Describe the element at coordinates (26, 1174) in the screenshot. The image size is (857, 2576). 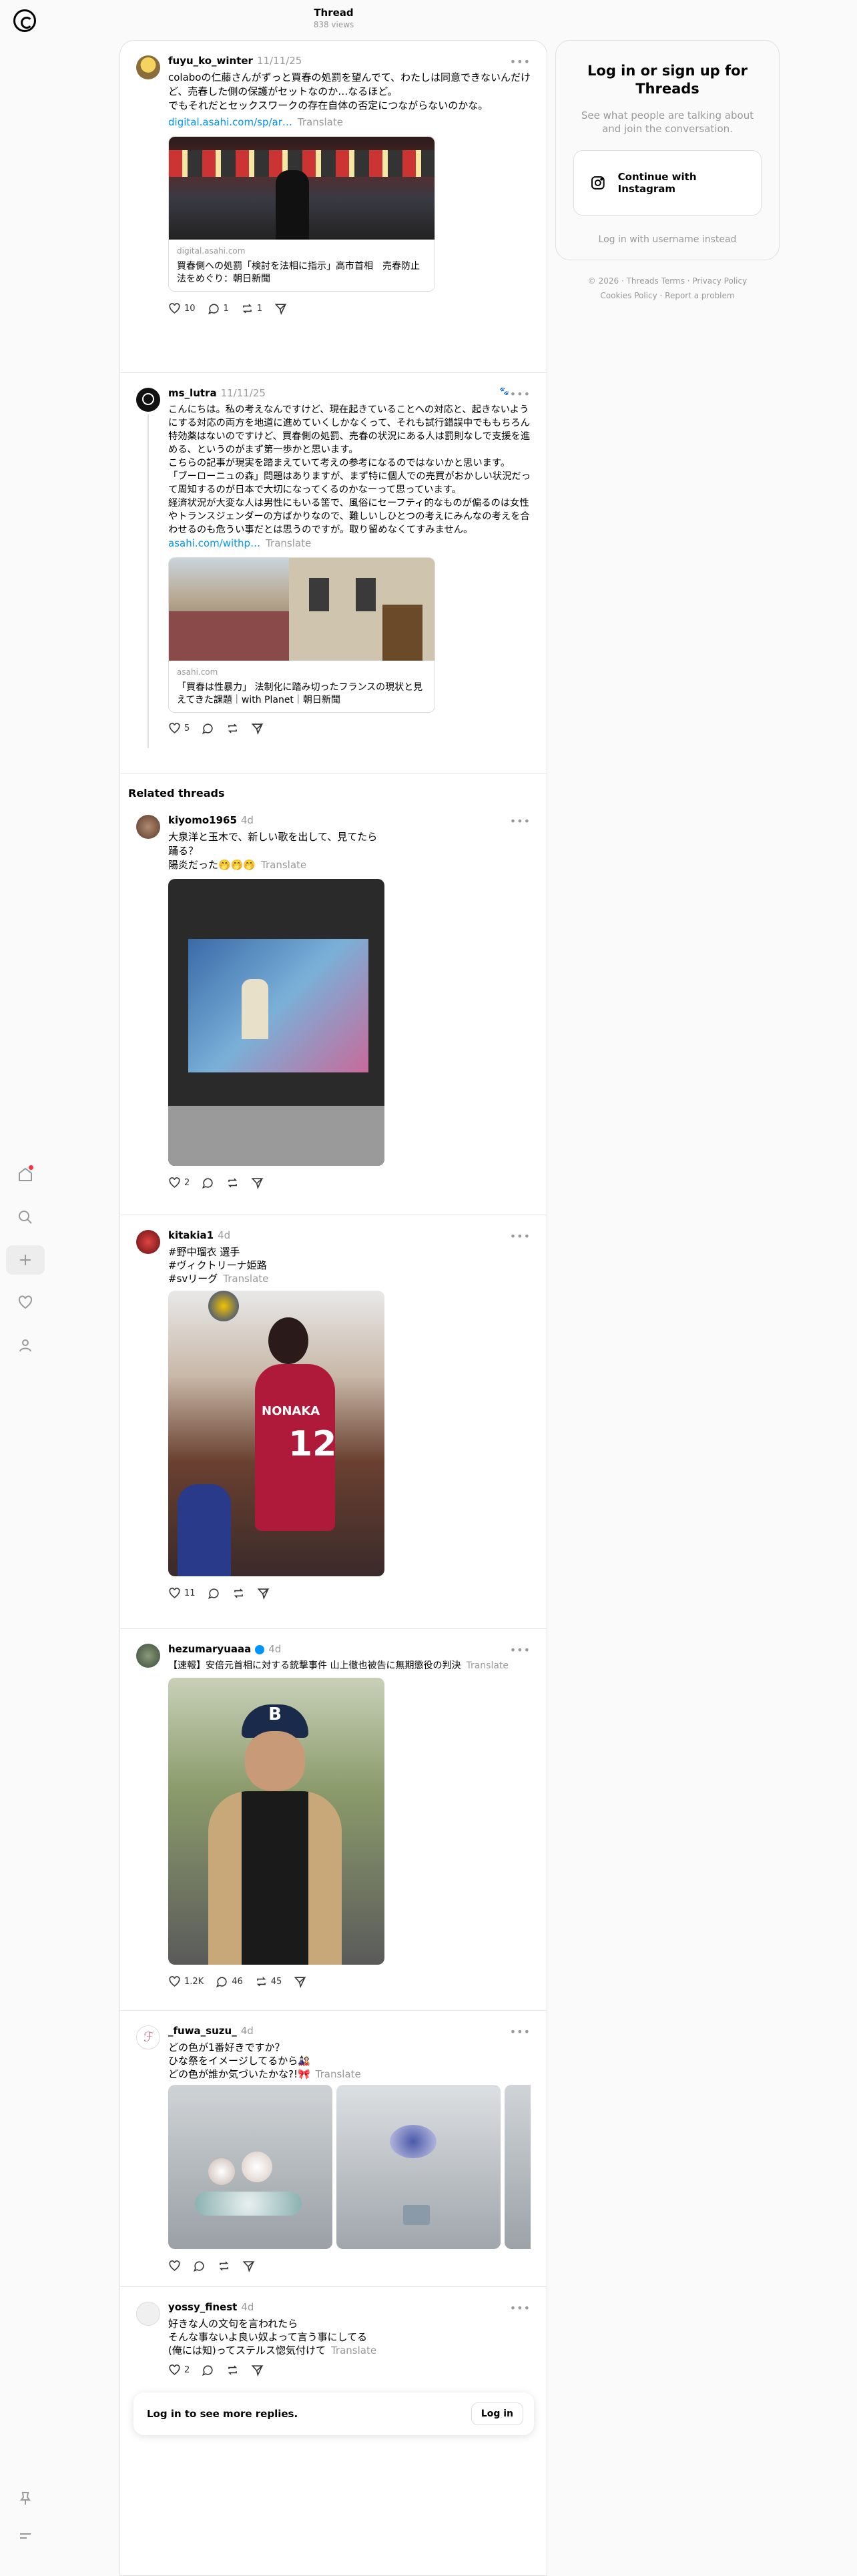
I see `home-icon` at that location.